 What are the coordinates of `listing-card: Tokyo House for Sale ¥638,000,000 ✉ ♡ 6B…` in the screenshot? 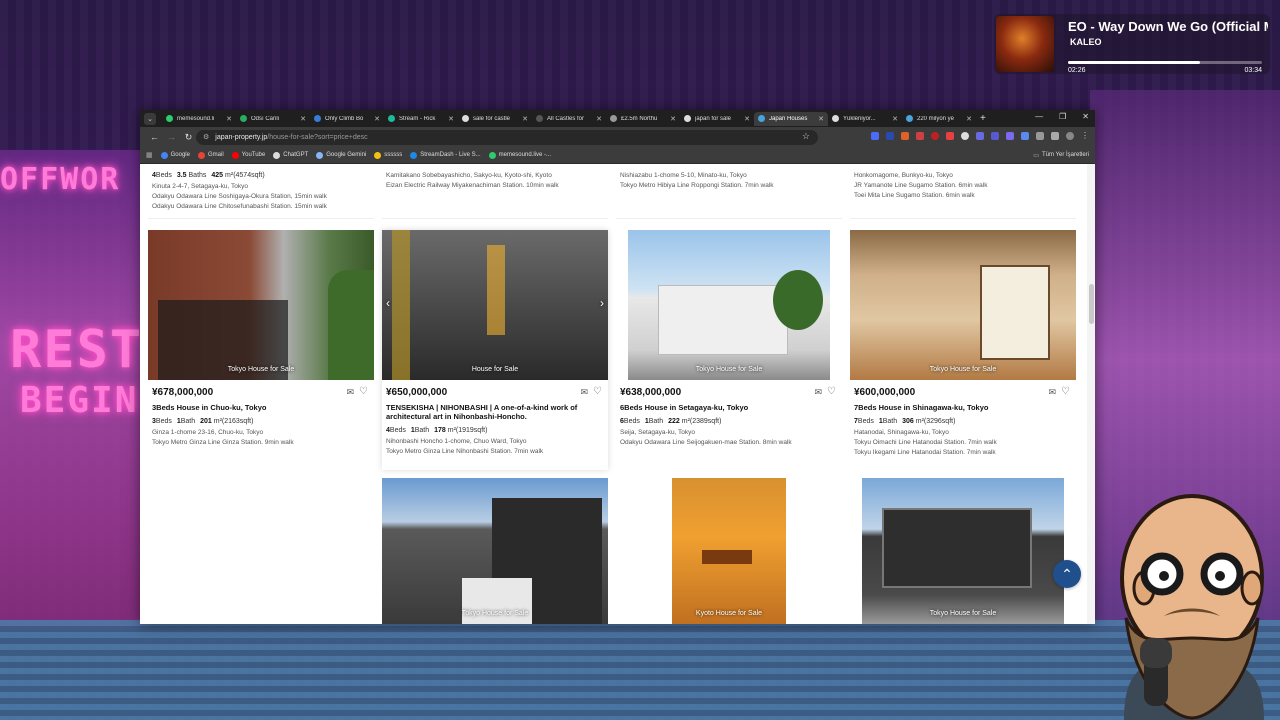 It's located at (729, 350).